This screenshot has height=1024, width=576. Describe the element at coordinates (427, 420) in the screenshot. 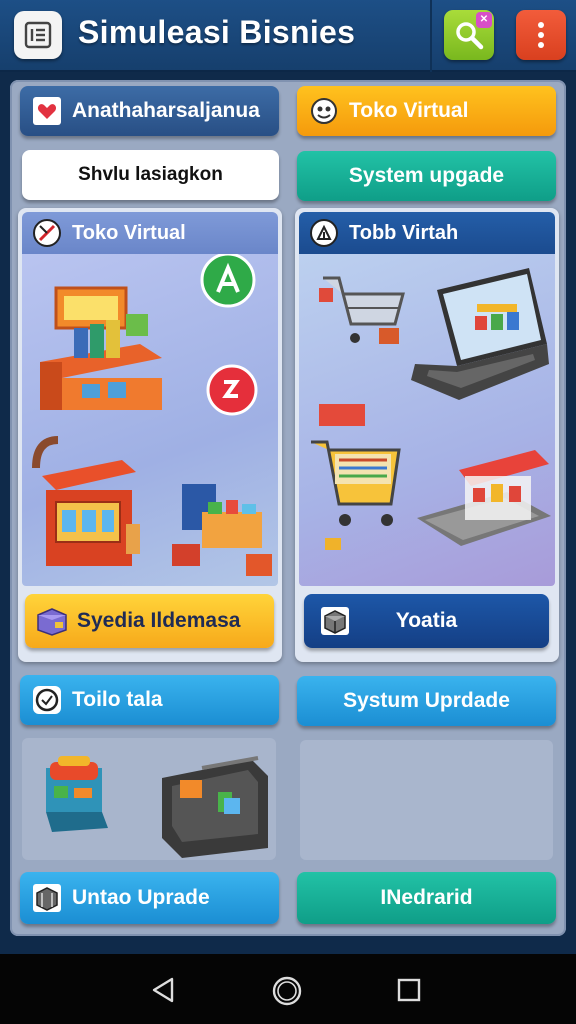

I see `right-card-illustration` at that location.